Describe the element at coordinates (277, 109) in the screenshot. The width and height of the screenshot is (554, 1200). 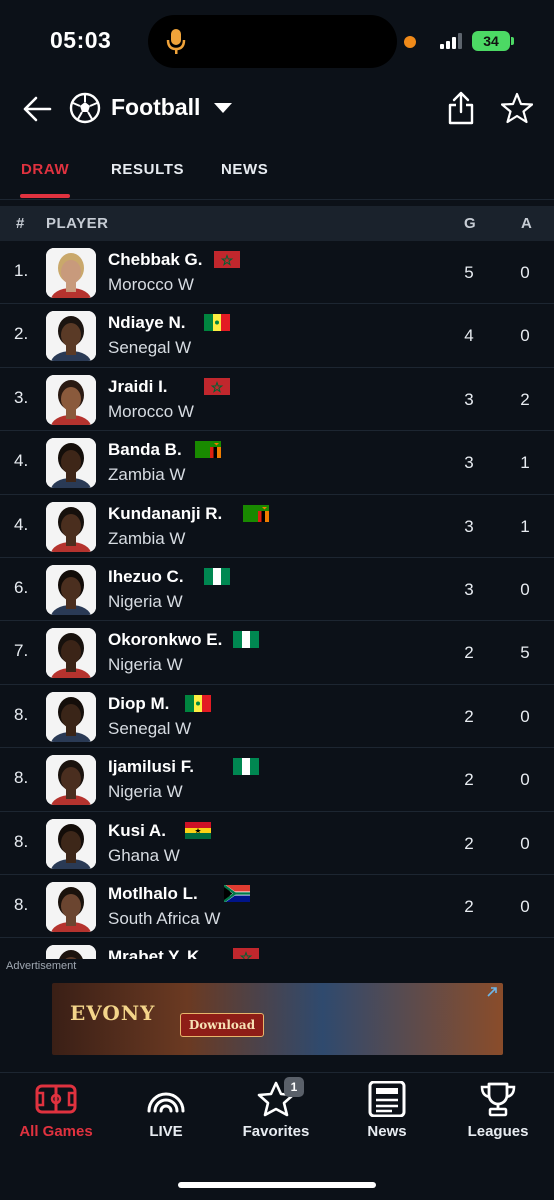
I see `app-header: Football` at that location.